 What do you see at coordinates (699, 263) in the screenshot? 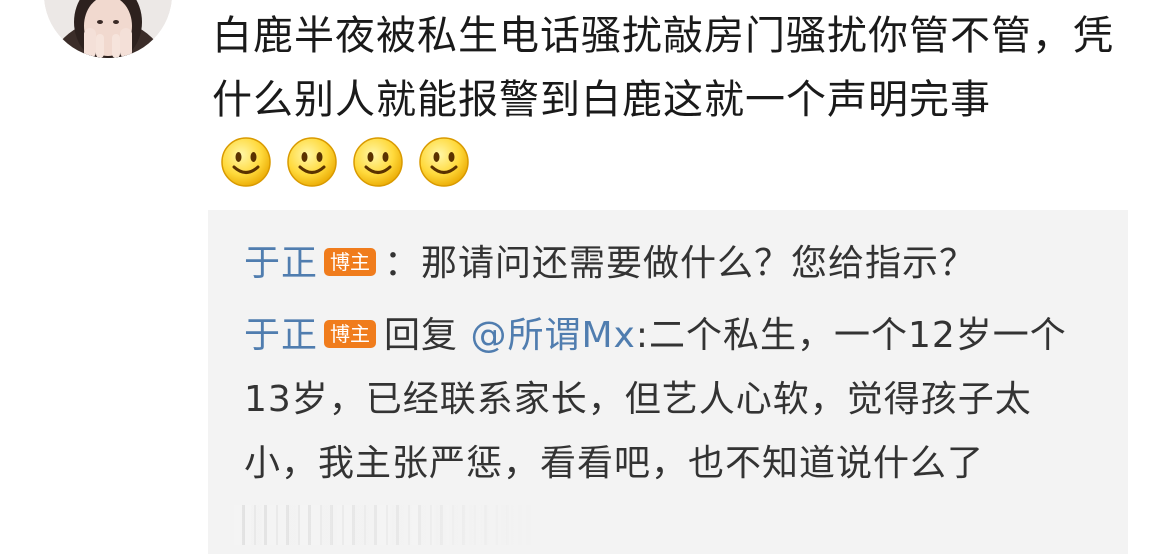
I see `reply-text: 那请问还需要做什么？您给指示？` at bounding box center [699, 263].